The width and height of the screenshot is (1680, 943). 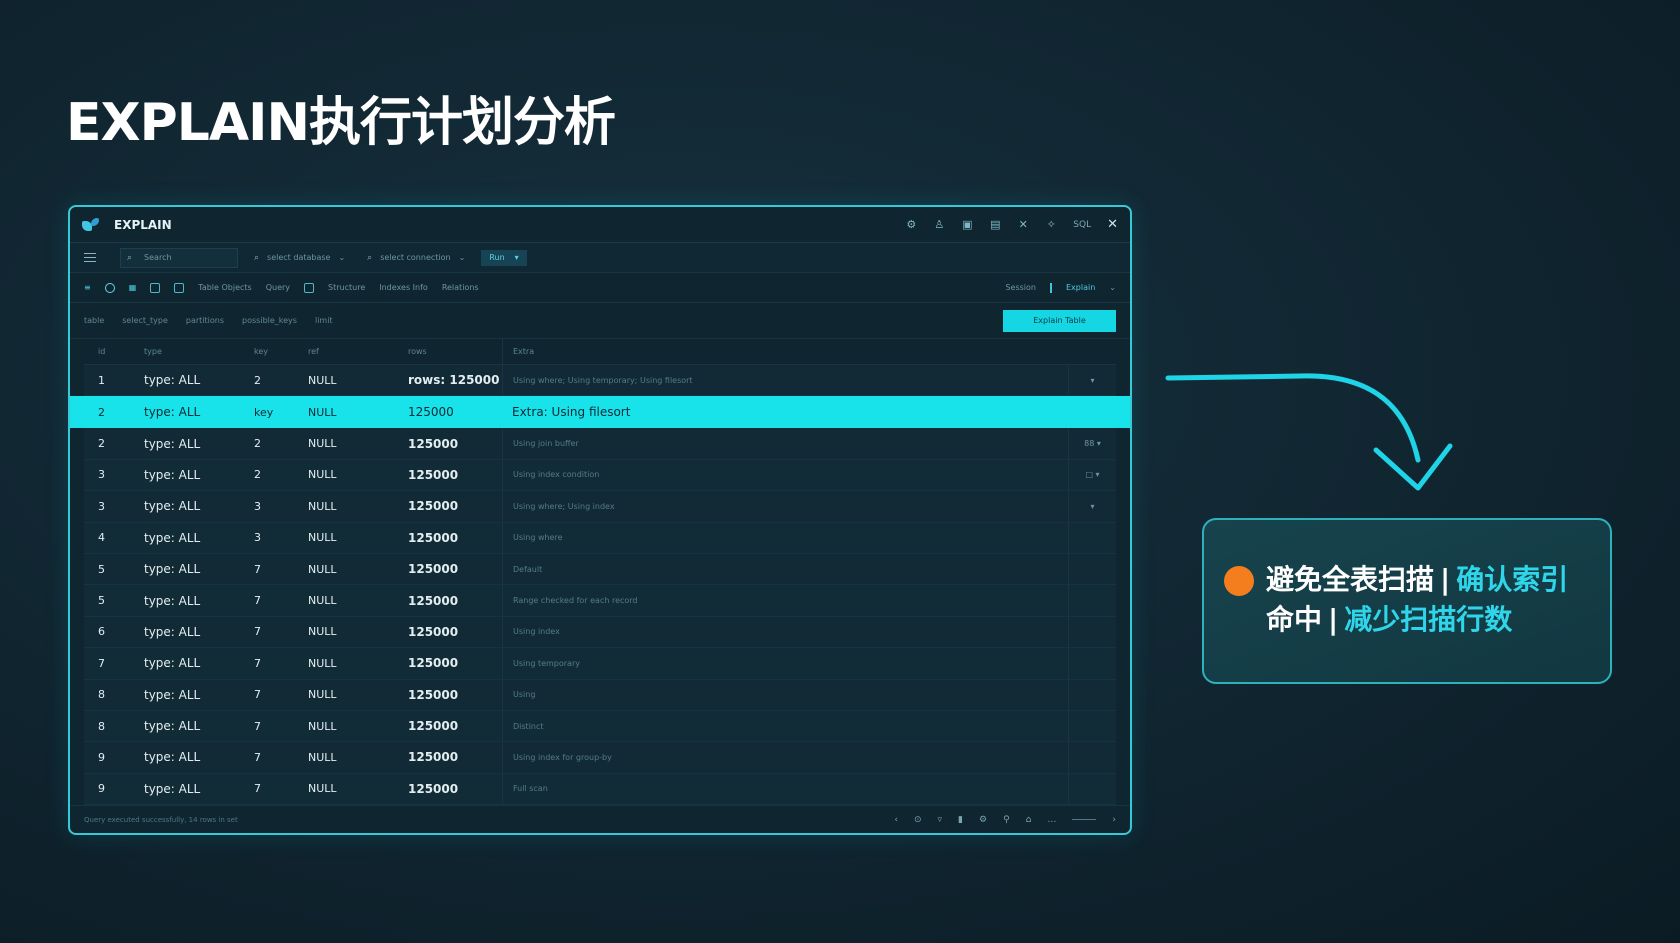 I want to click on connection-dropdown: ⌕ select connection ⌄, so click(x=416, y=258).